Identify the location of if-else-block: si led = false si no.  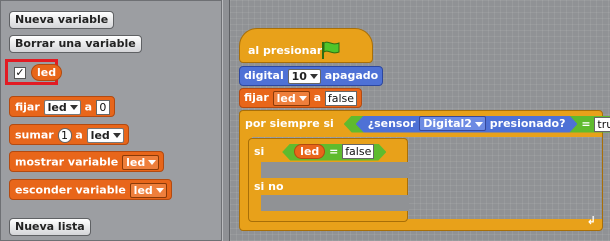
(328, 180).